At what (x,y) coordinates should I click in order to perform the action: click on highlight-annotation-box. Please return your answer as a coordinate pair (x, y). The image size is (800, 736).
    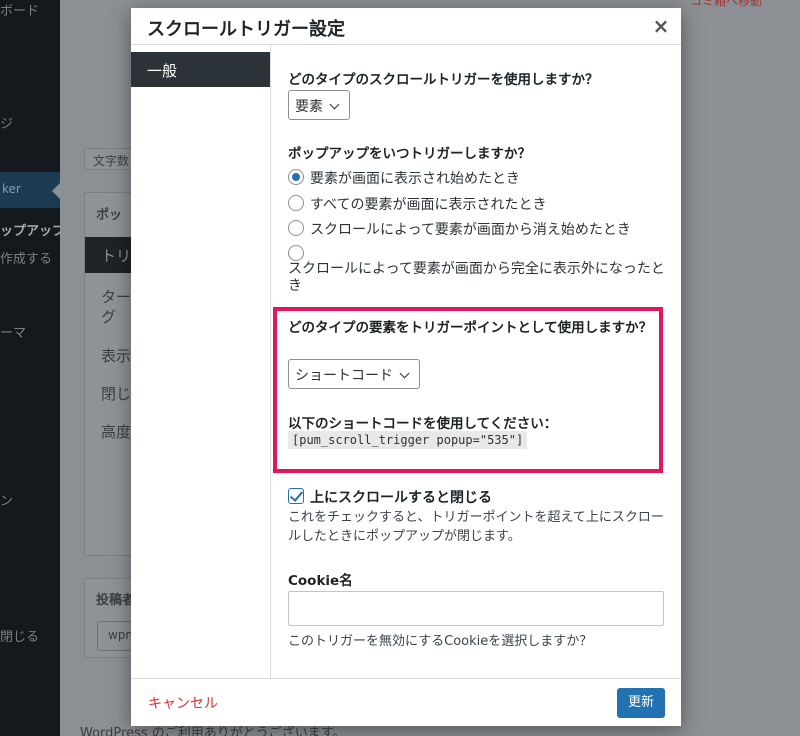
    Looking at the image, I should click on (468, 390).